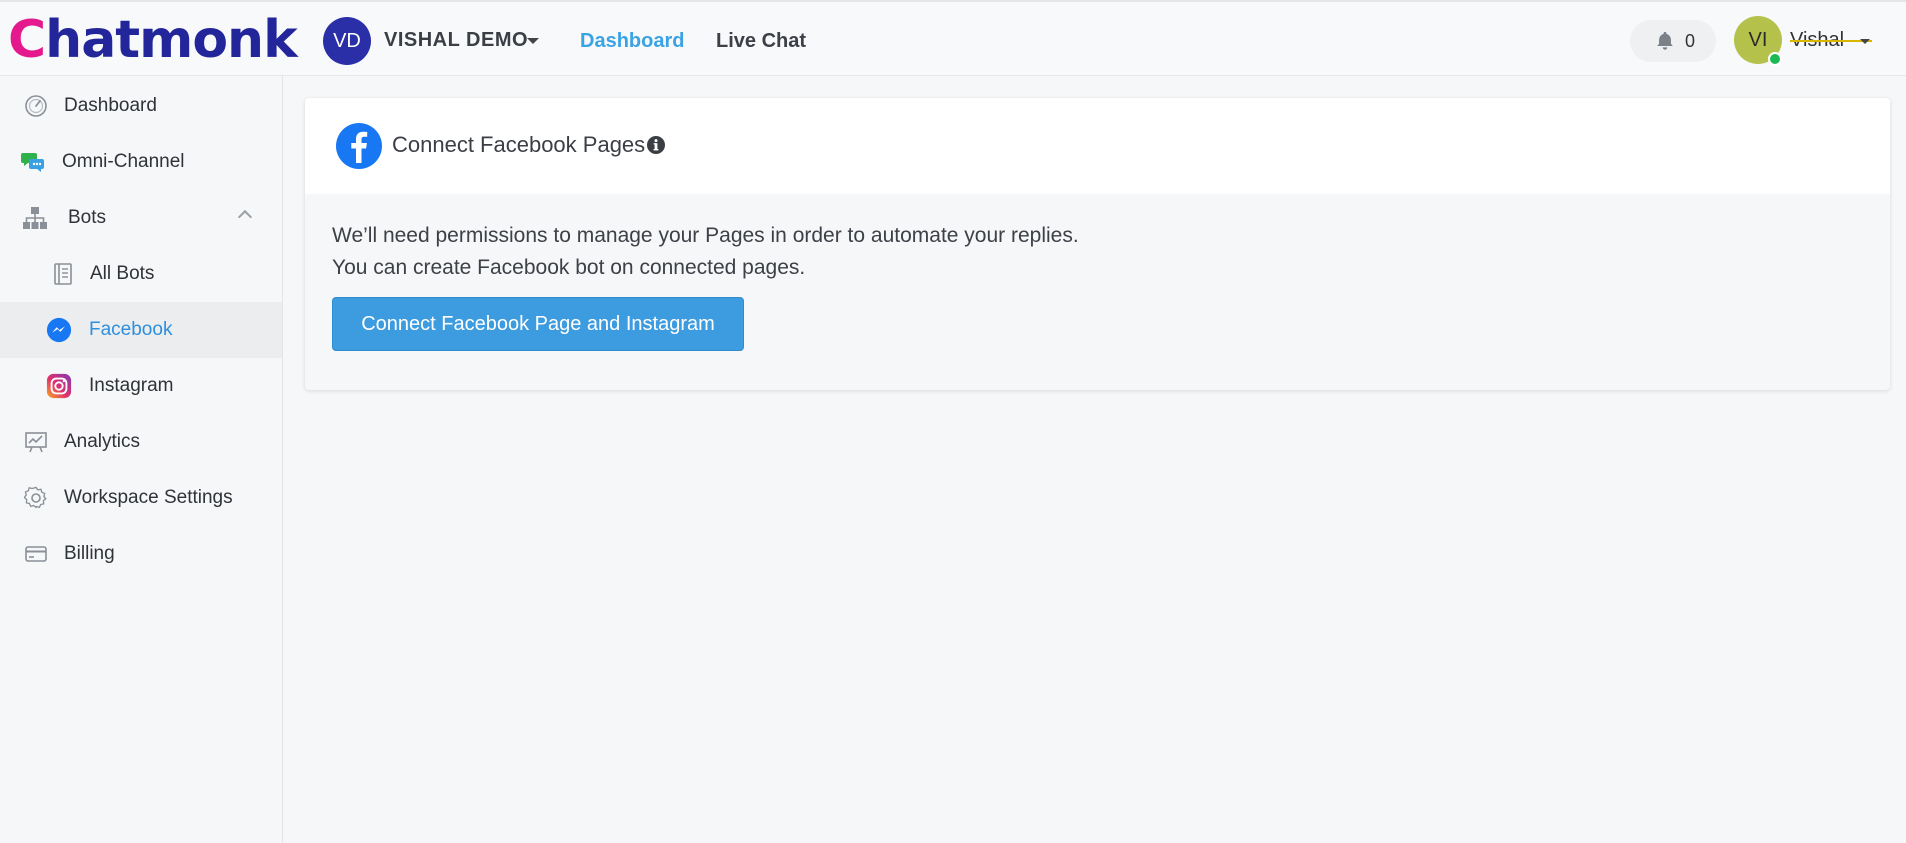 Image resolution: width=1906 pixels, height=843 pixels. What do you see at coordinates (36, 106) in the screenshot?
I see `speedometer-icon` at bounding box center [36, 106].